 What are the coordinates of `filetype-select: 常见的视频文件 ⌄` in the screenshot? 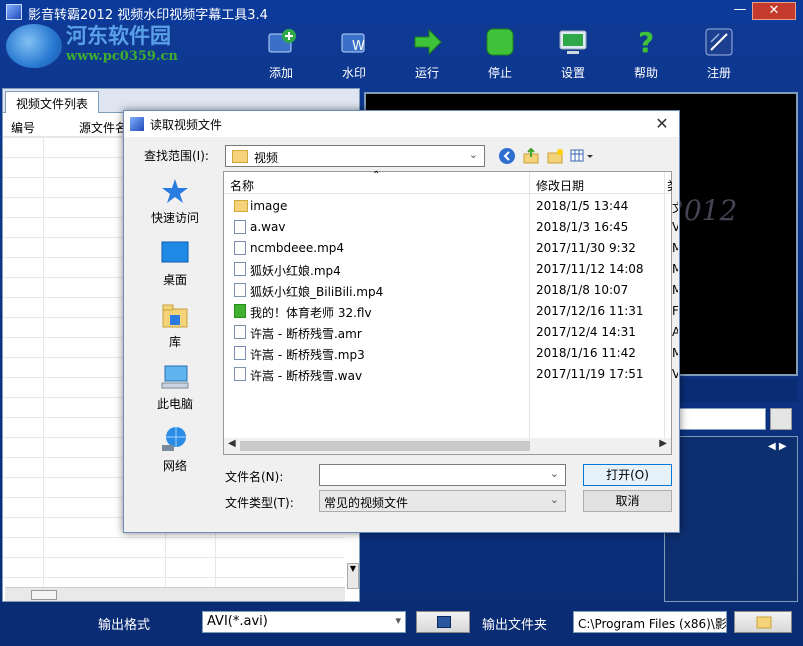 It's located at (442, 501).